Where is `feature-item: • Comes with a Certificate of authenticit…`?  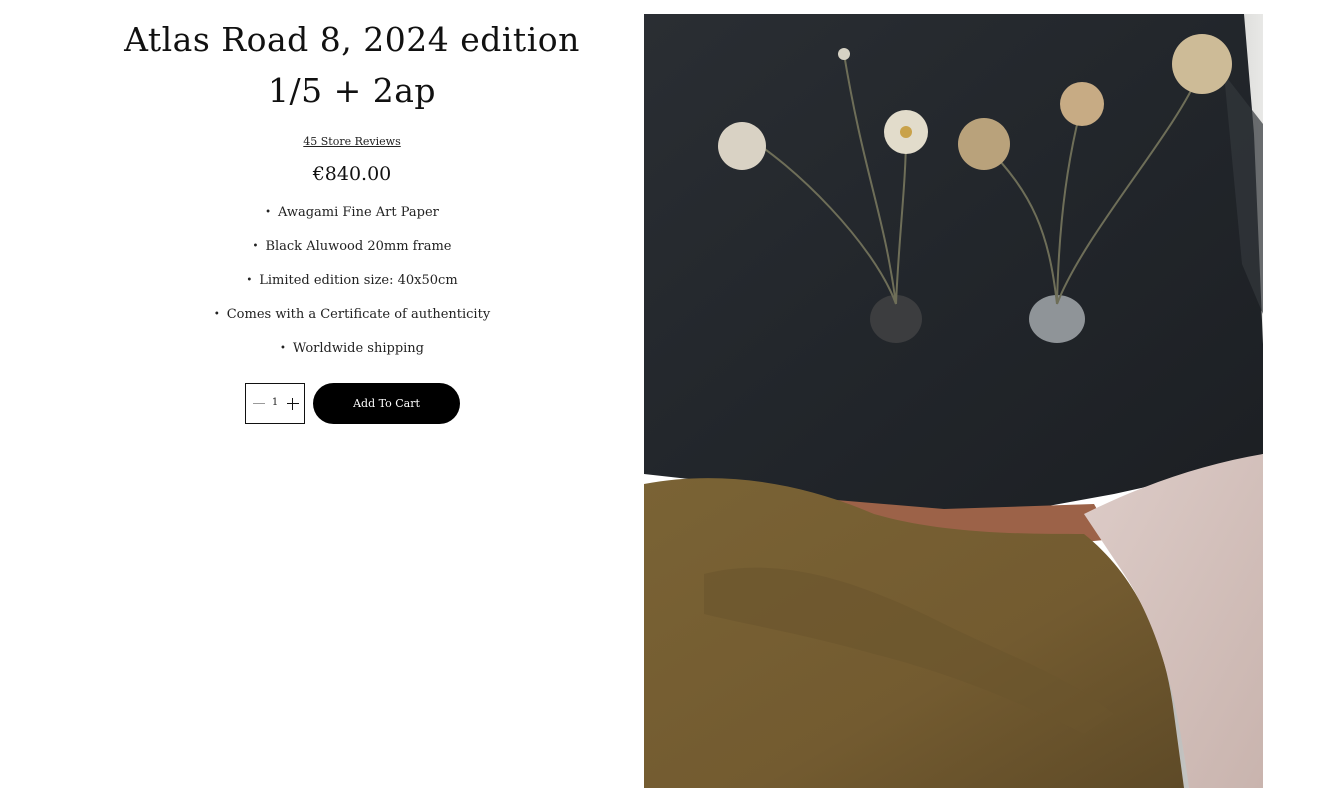 feature-item: • Comes with a Certificate of authenticit… is located at coordinates (352, 314).